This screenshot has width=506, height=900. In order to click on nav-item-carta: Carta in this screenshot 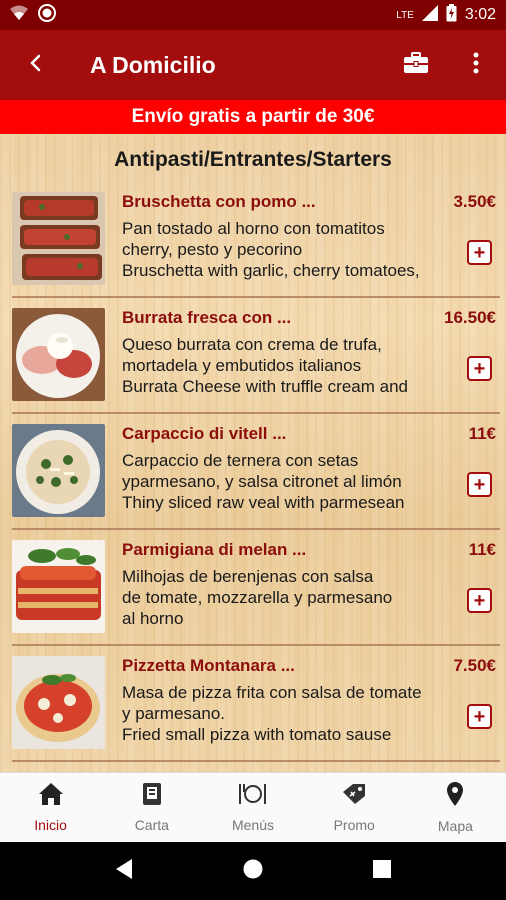, I will do `click(151, 807)`.